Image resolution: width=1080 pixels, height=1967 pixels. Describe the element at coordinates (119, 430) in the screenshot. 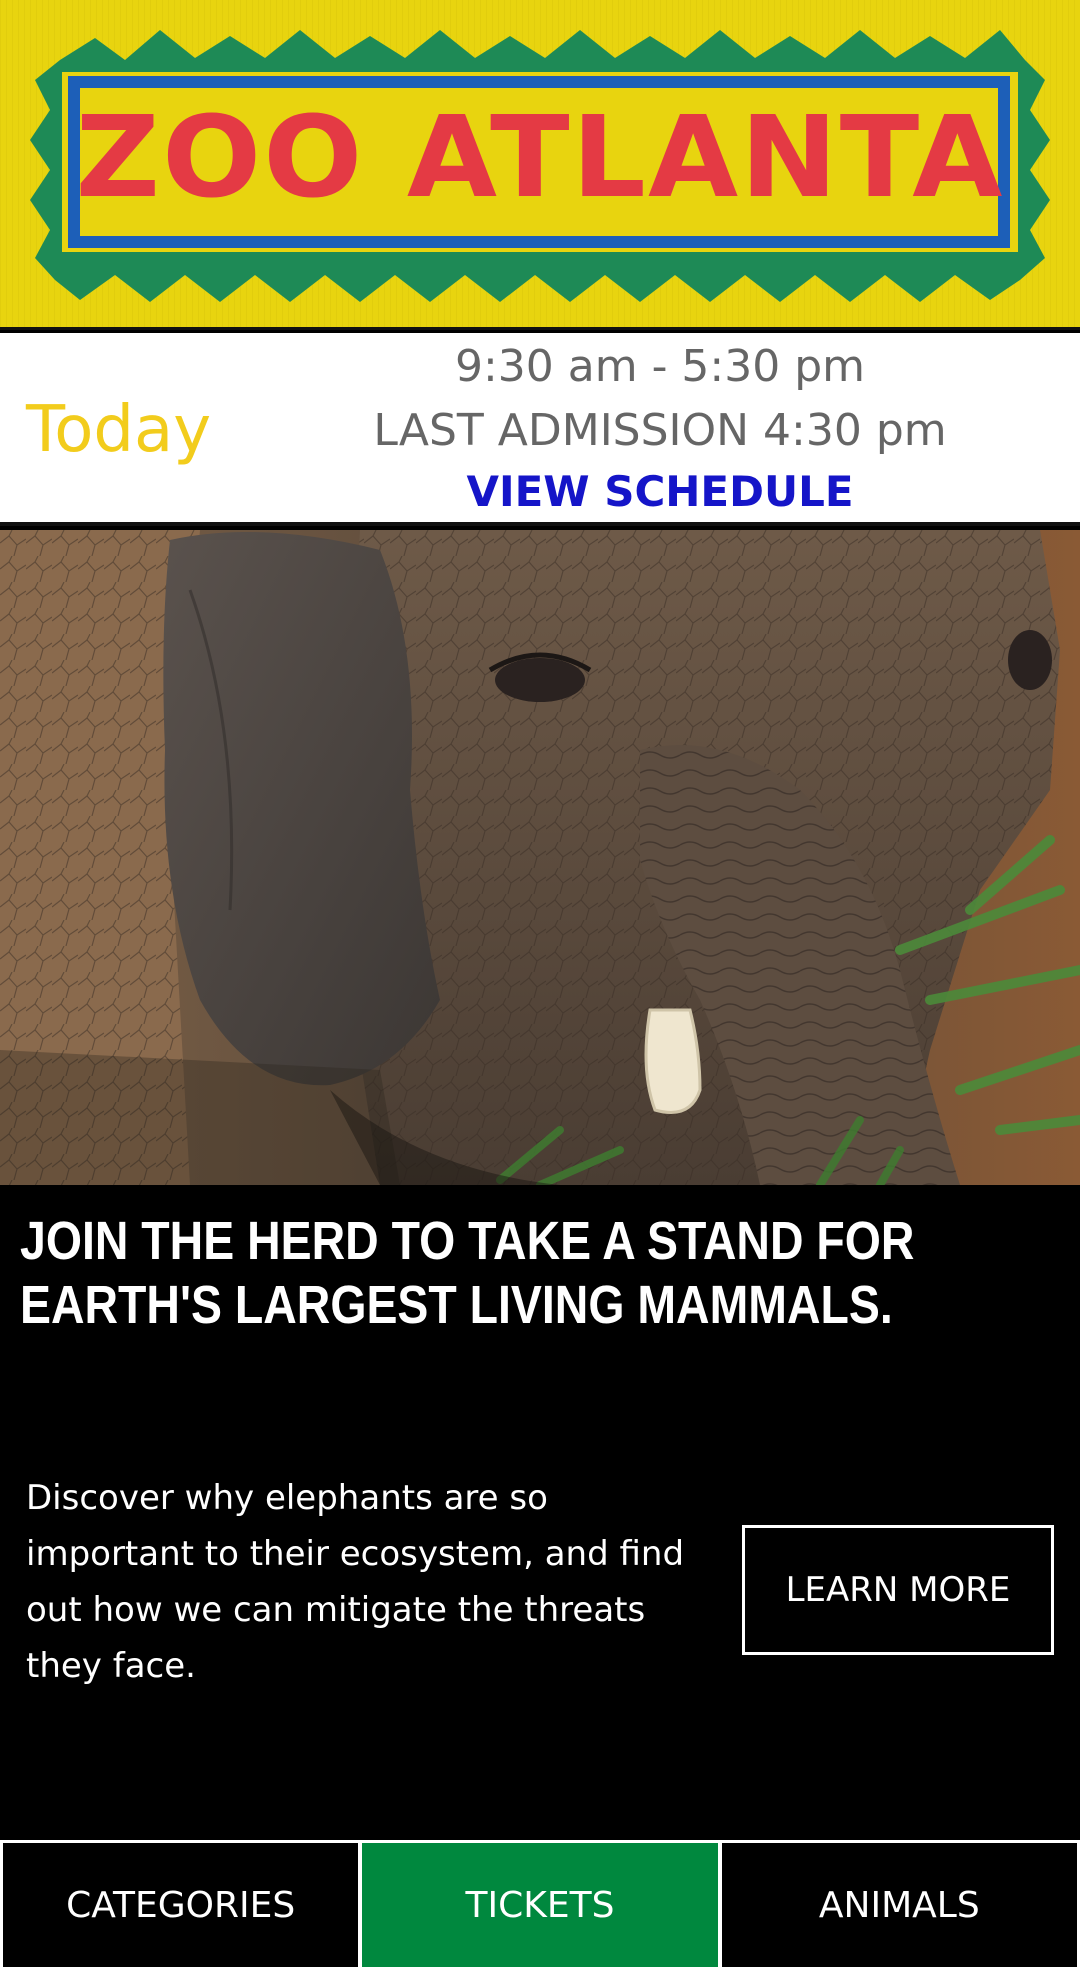

I see `today-label: Today` at that location.